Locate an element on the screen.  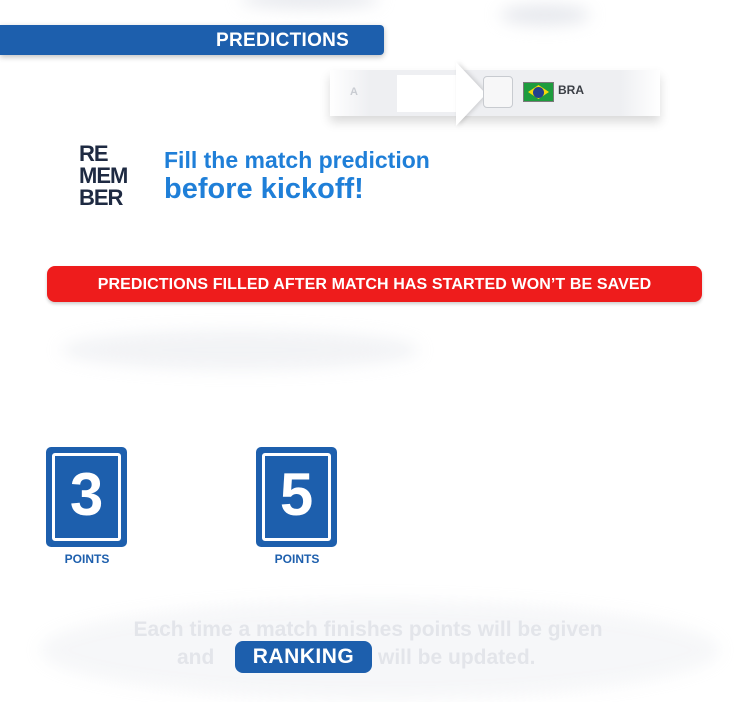
predictions-title: PREDICTIONS is located at coordinates (283, 40).